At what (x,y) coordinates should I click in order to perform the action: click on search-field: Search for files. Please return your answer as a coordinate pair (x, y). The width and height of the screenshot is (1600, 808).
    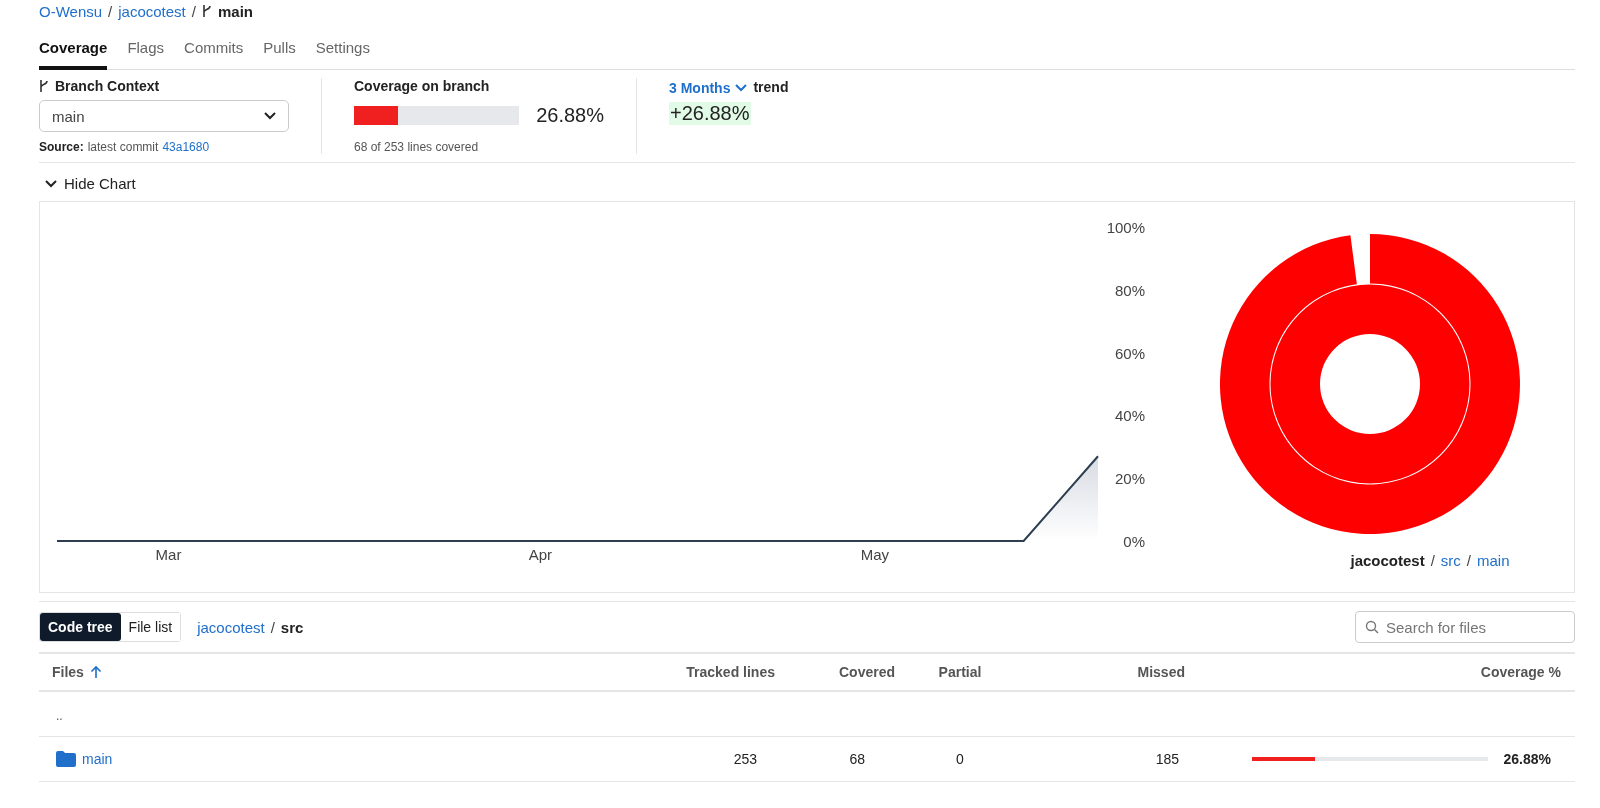
    Looking at the image, I should click on (1465, 627).